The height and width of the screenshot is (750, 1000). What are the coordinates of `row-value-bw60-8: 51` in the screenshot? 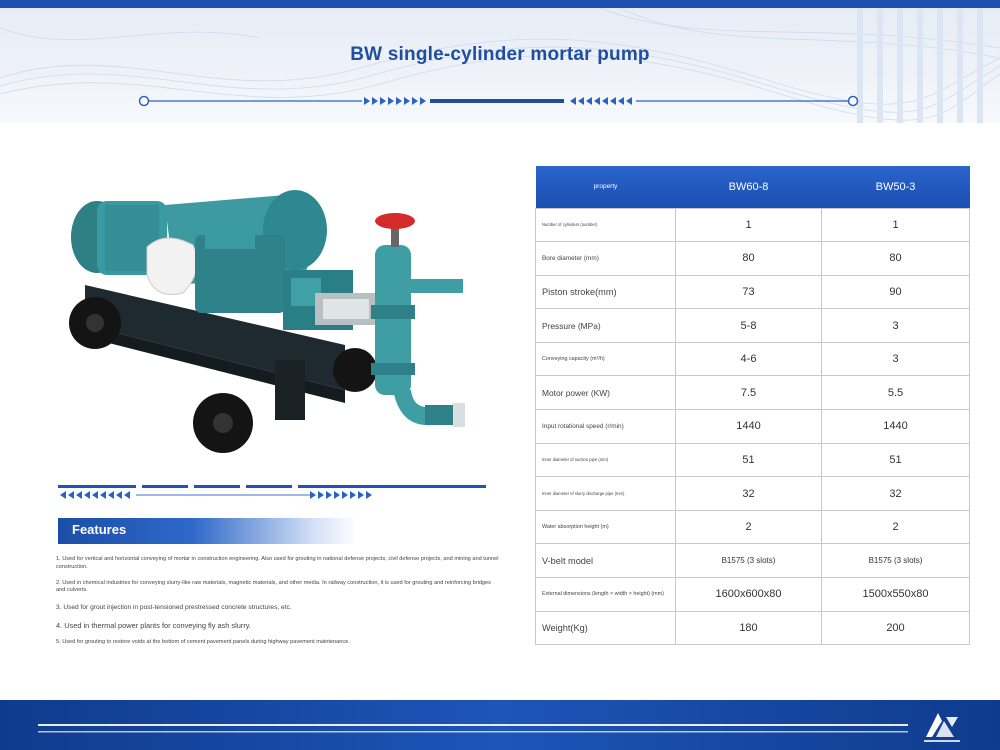 It's located at (748, 460).